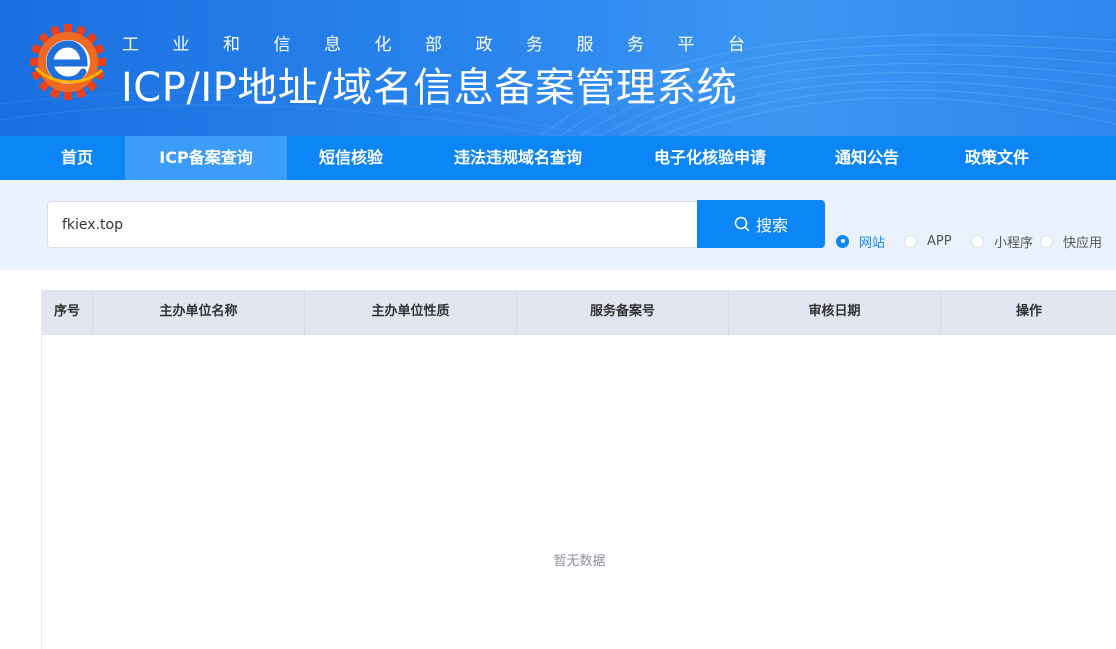  Describe the element at coordinates (771, 225) in the screenshot. I see `search-button-label: 搜索` at that location.